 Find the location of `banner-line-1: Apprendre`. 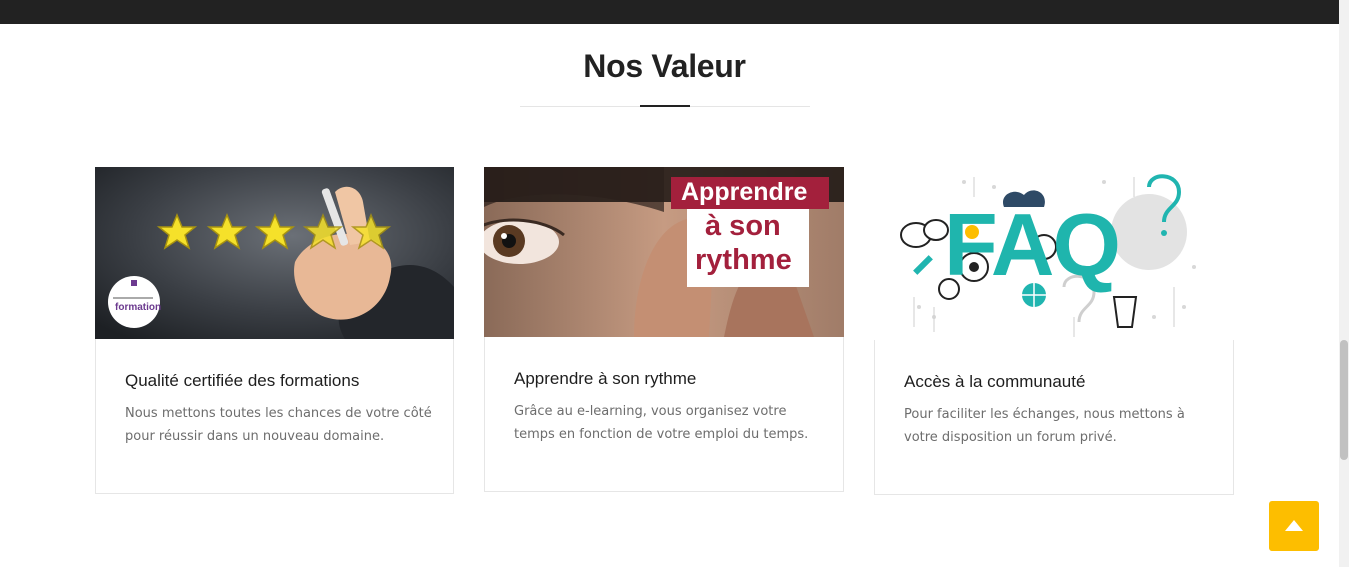

banner-line-1: Apprendre is located at coordinates (744, 192).